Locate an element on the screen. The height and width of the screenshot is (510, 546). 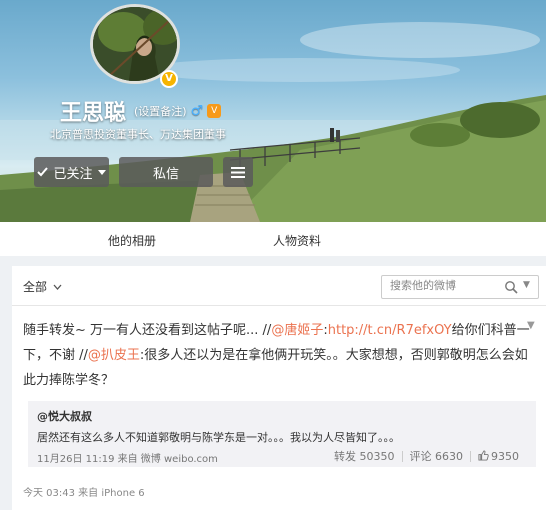
search-options-caret-icon: ▼ is located at coordinates (526, 285).